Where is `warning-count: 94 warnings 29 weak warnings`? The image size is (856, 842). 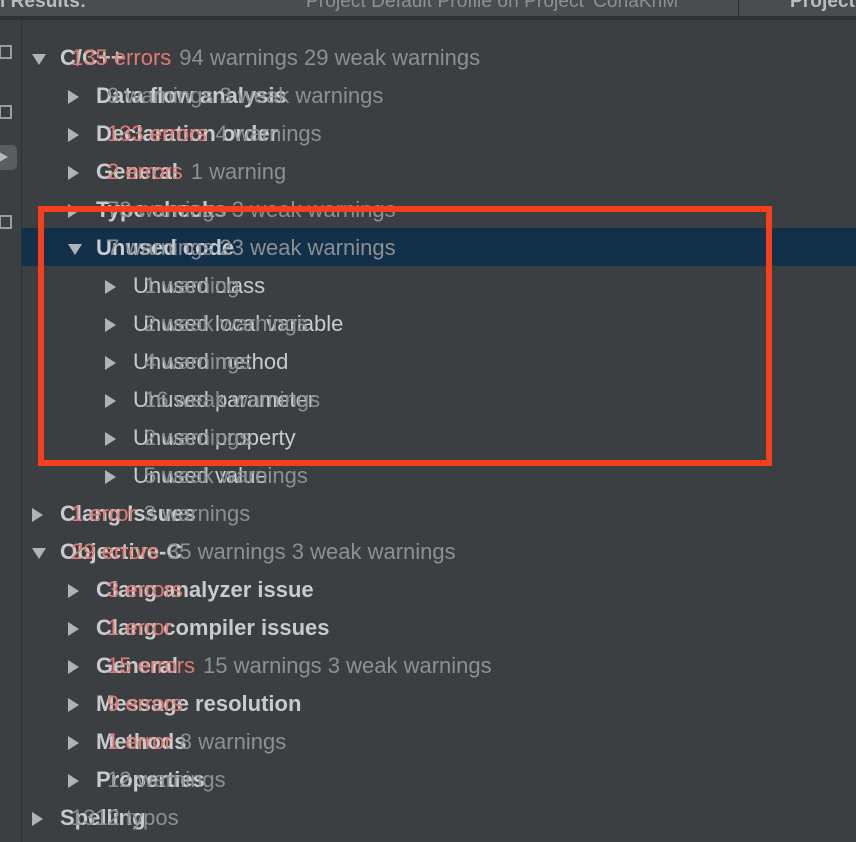
warning-count: 94 warnings 29 weak warnings is located at coordinates (330, 57).